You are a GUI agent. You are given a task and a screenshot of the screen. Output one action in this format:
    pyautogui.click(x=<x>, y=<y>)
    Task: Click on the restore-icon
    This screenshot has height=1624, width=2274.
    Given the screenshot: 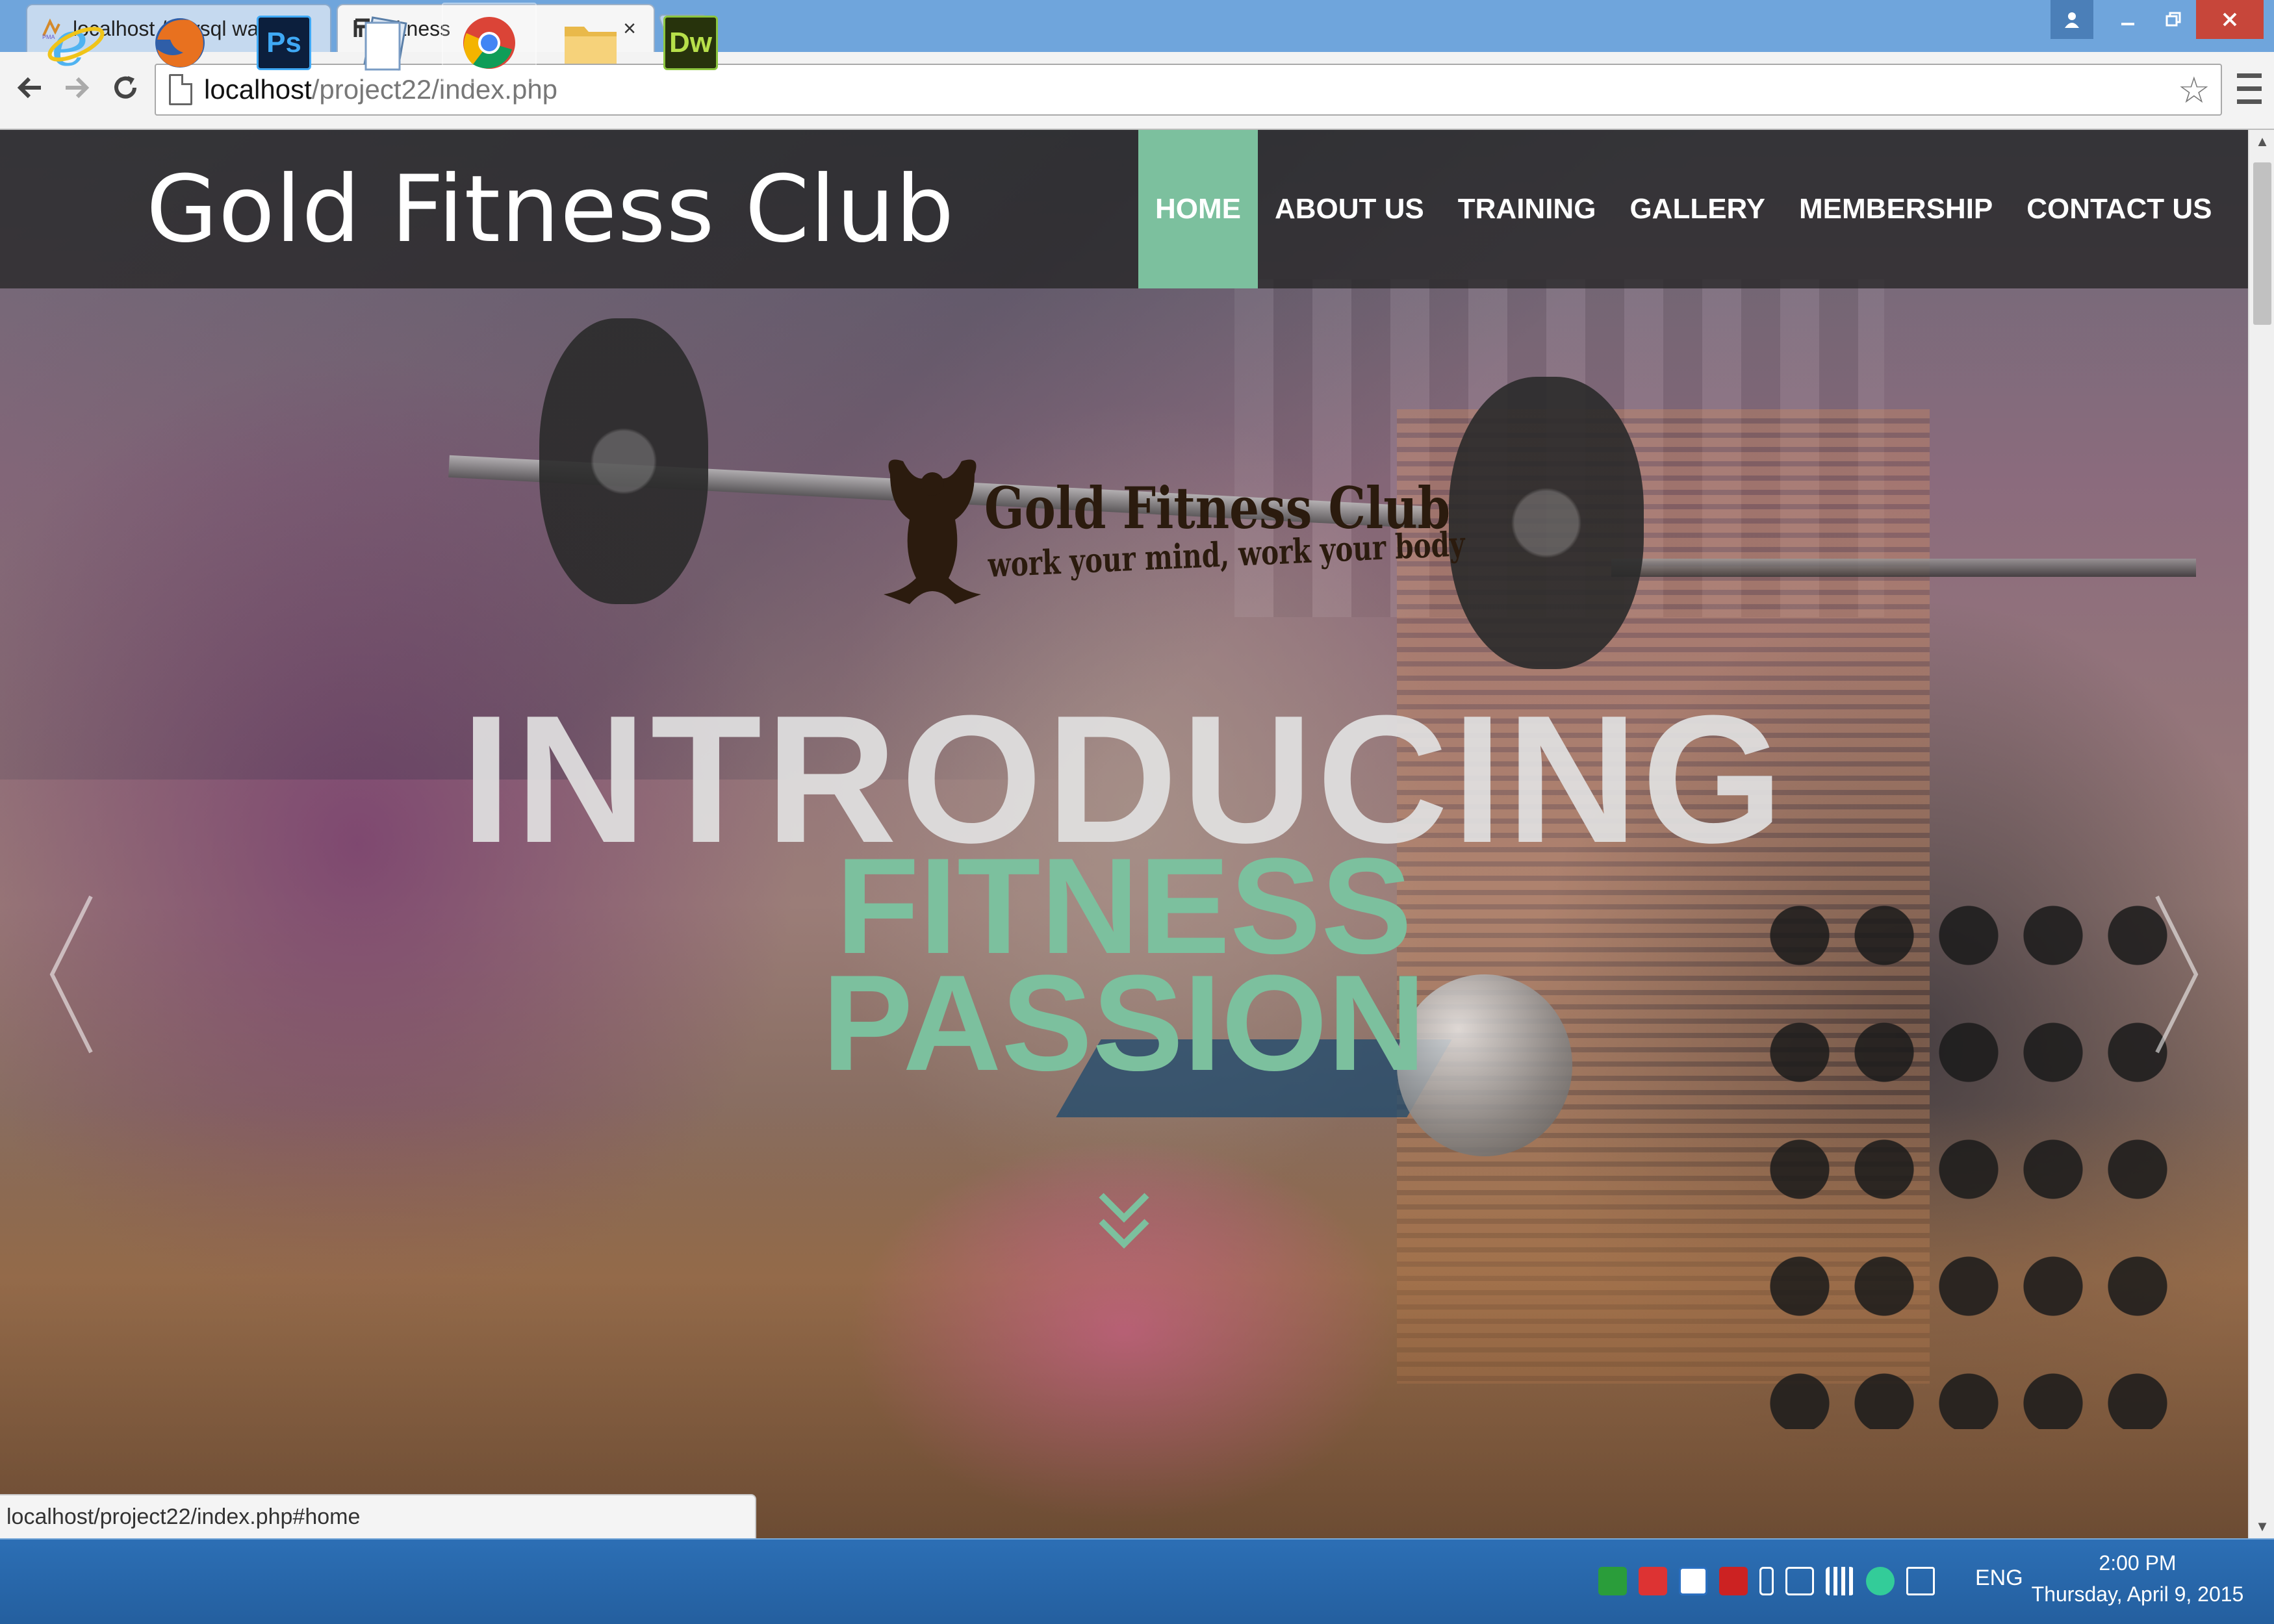 What is the action you would take?
    pyautogui.click(x=2173, y=19)
    